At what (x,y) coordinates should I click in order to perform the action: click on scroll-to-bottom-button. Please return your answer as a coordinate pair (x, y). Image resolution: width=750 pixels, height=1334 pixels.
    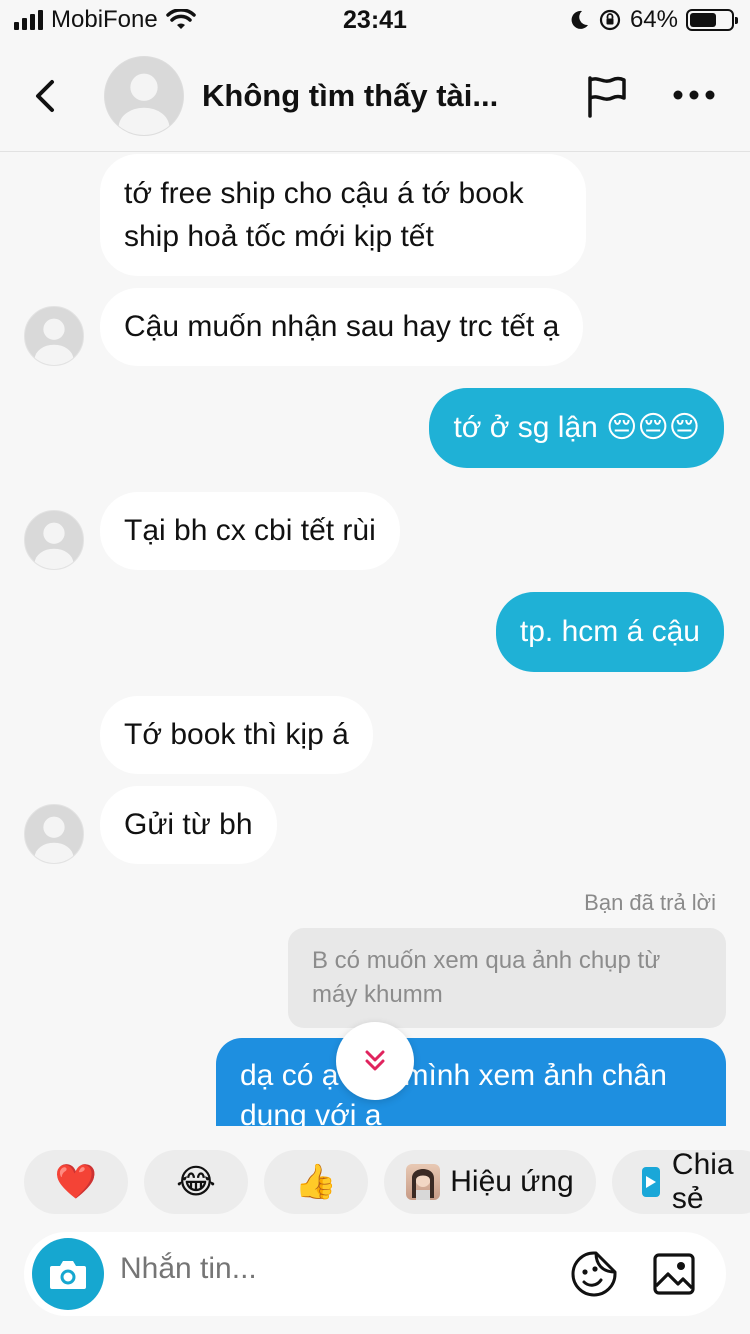
    Looking at the image, I should click on (375, 1061).